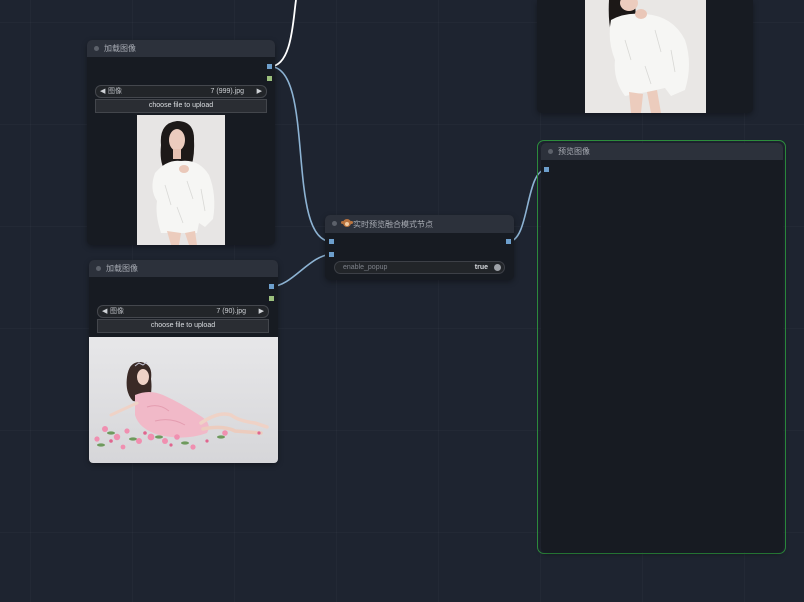  I want to click on partial-image-node, so click(645, 56).